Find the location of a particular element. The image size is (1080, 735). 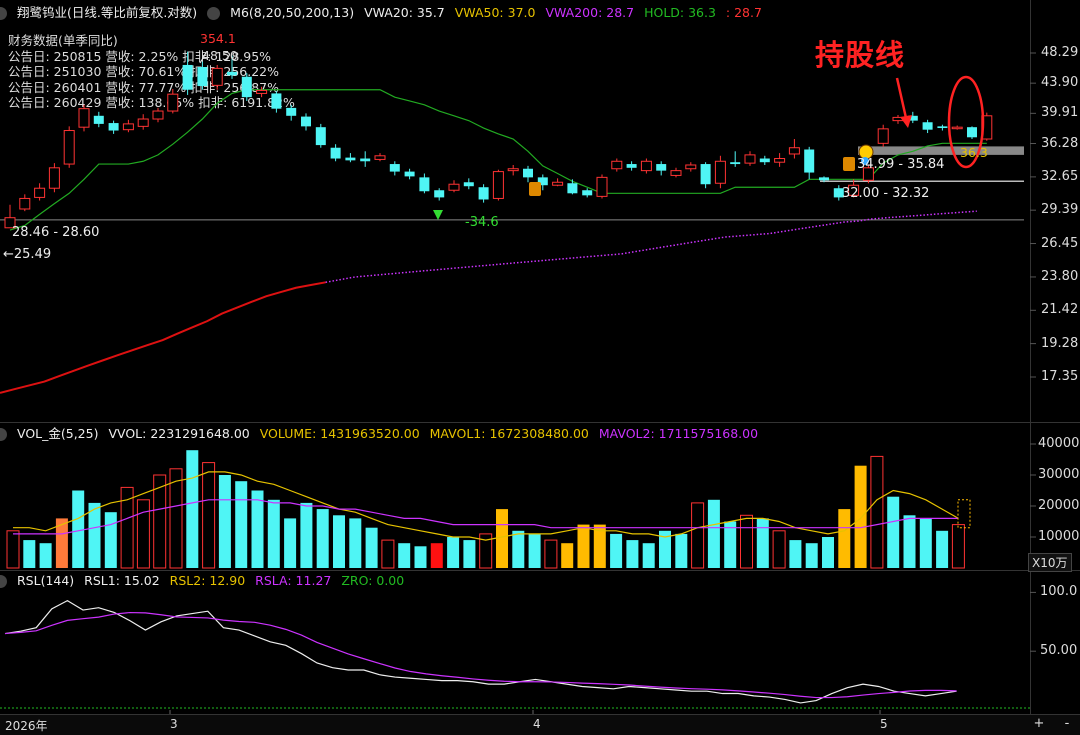

low-arrow-label: ←25.49 is located at coordinates (27, 254).